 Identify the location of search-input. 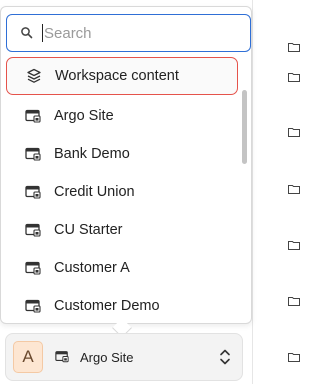
(134, 33).